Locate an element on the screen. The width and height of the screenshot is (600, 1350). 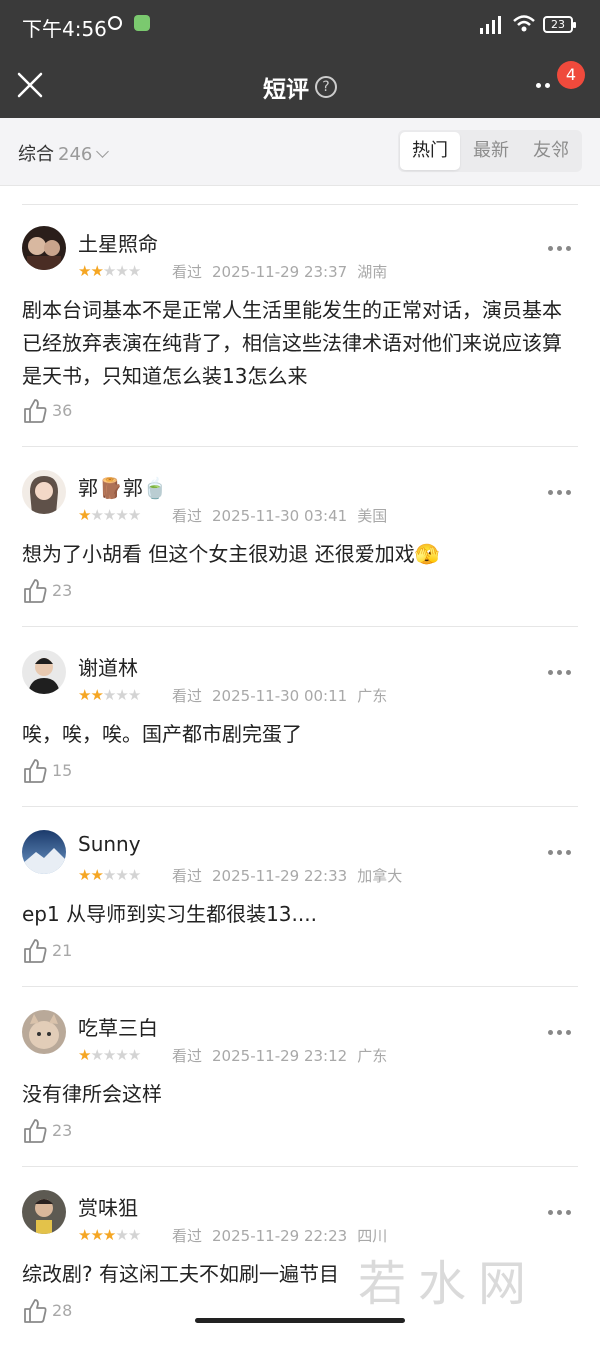
username: 吃草三白 is located at coordinates (118, 1026).